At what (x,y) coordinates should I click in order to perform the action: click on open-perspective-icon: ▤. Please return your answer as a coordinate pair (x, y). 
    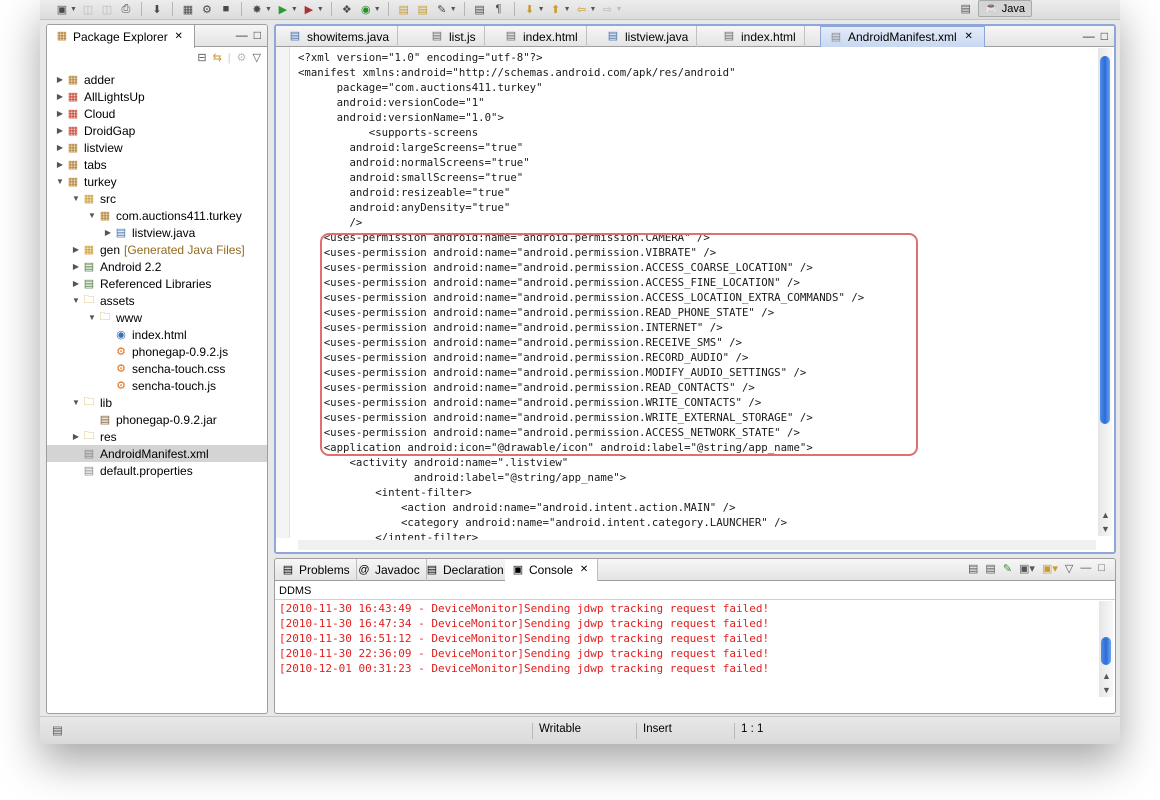
    Looking at the image, I should click on (966, 9).